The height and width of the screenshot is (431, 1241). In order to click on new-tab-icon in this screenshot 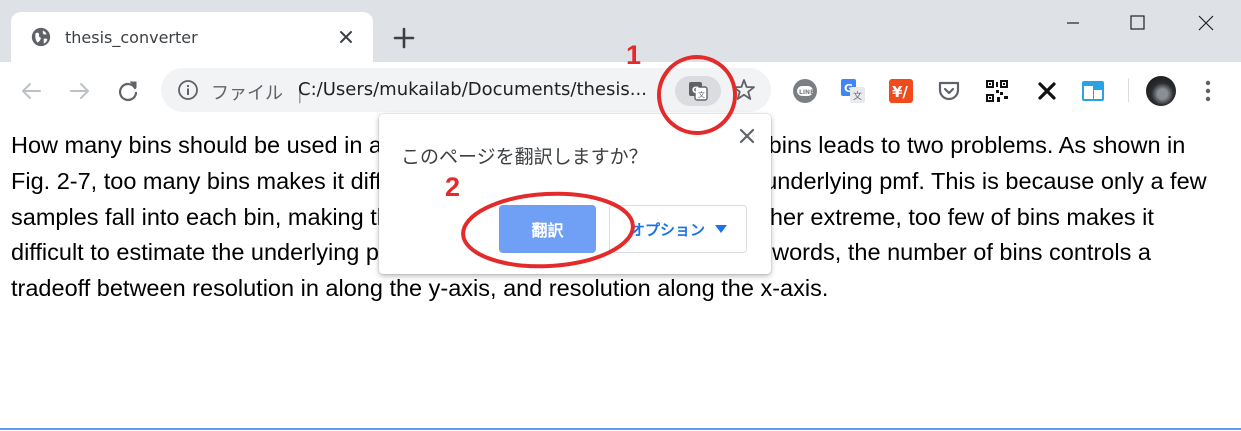, I will do `click(404, 38)`.